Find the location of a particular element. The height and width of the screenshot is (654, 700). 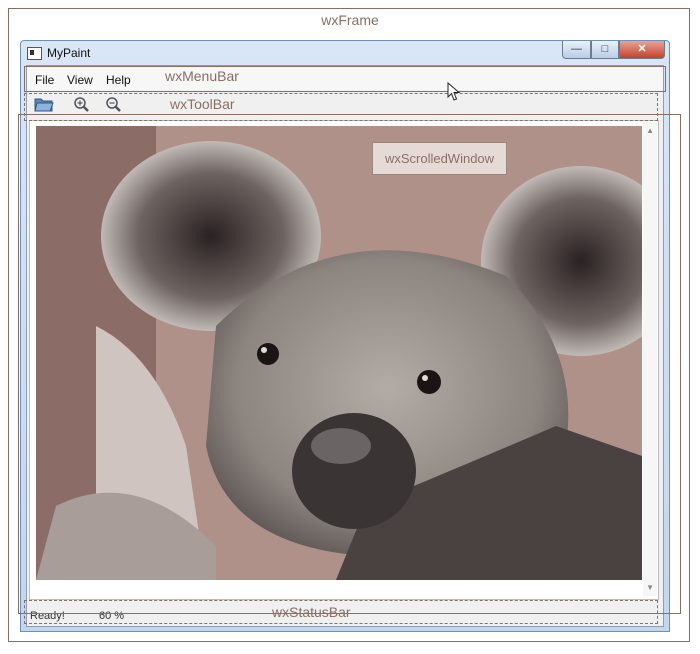

maximize-button: □ is located at coordinates (605, 50).